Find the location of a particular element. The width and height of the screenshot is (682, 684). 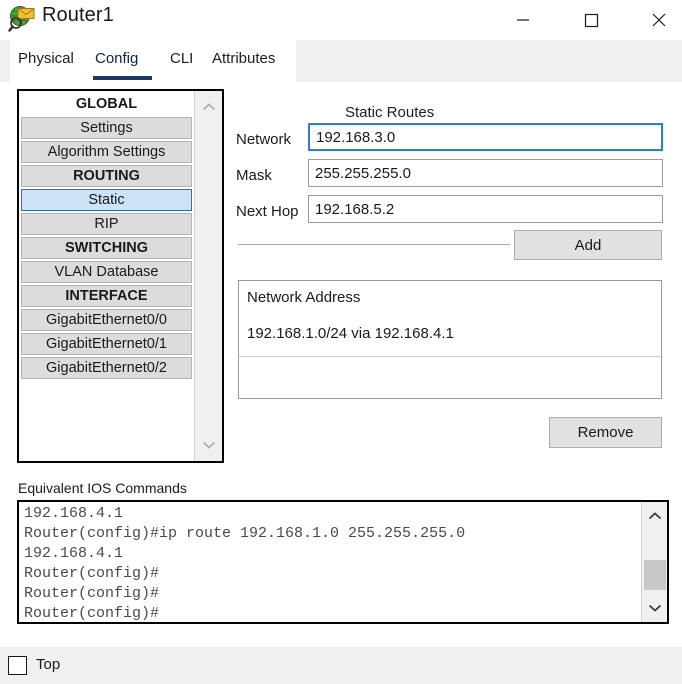

next-hop-label: Next Hop is located at coordinates (267, 211).